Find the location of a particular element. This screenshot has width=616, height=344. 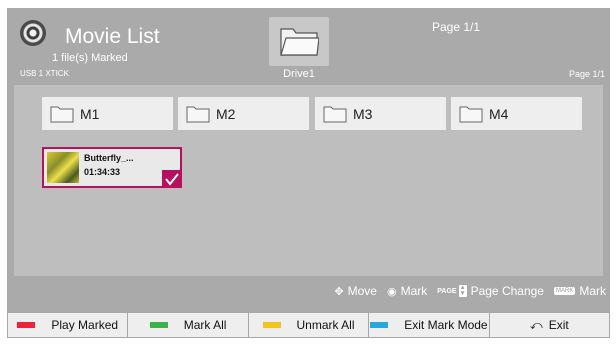

movie-item: Butterfly_... 01:34:33 is located at coordinates (112, 167).